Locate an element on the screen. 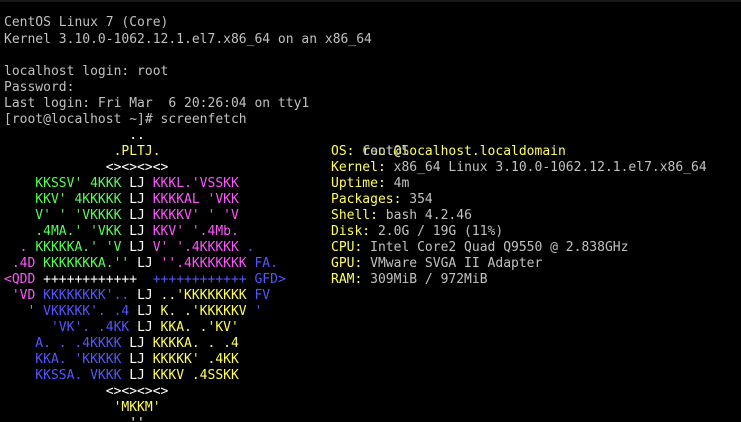  info-key: Packages: is located at coordinates (370, 199).